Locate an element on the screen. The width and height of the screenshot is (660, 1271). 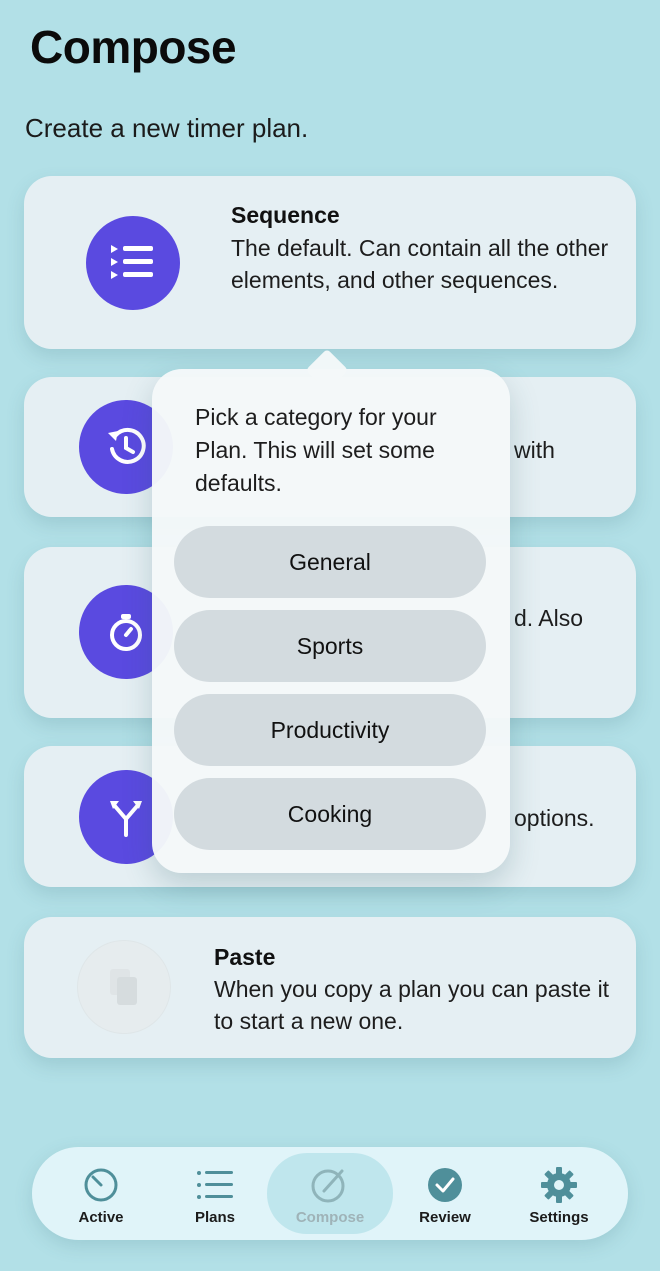
card-3-text-fragment: d. Also is located at coordinates (549, 618).